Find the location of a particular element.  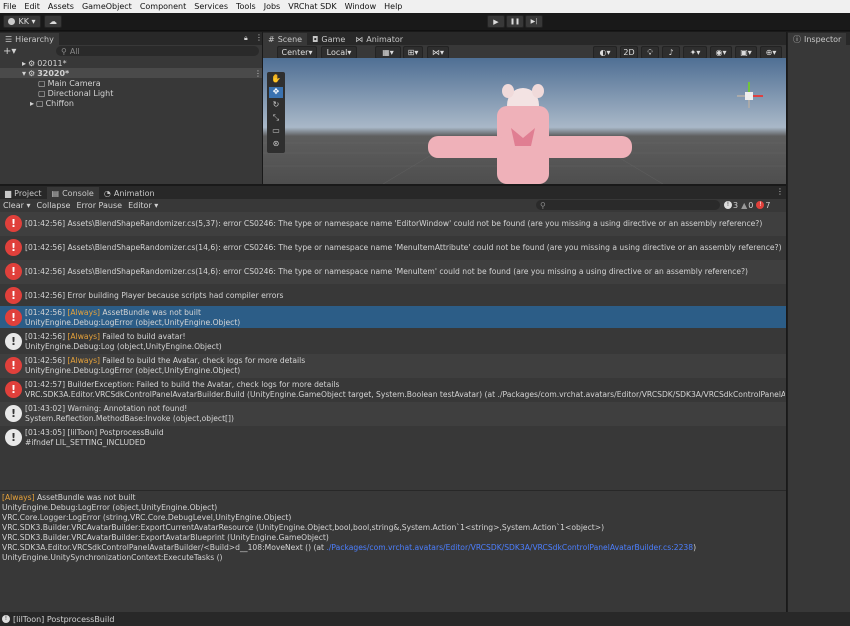

status-bar: ! [lilToon] PostprocessBuild is located at coordinates (425, 619).